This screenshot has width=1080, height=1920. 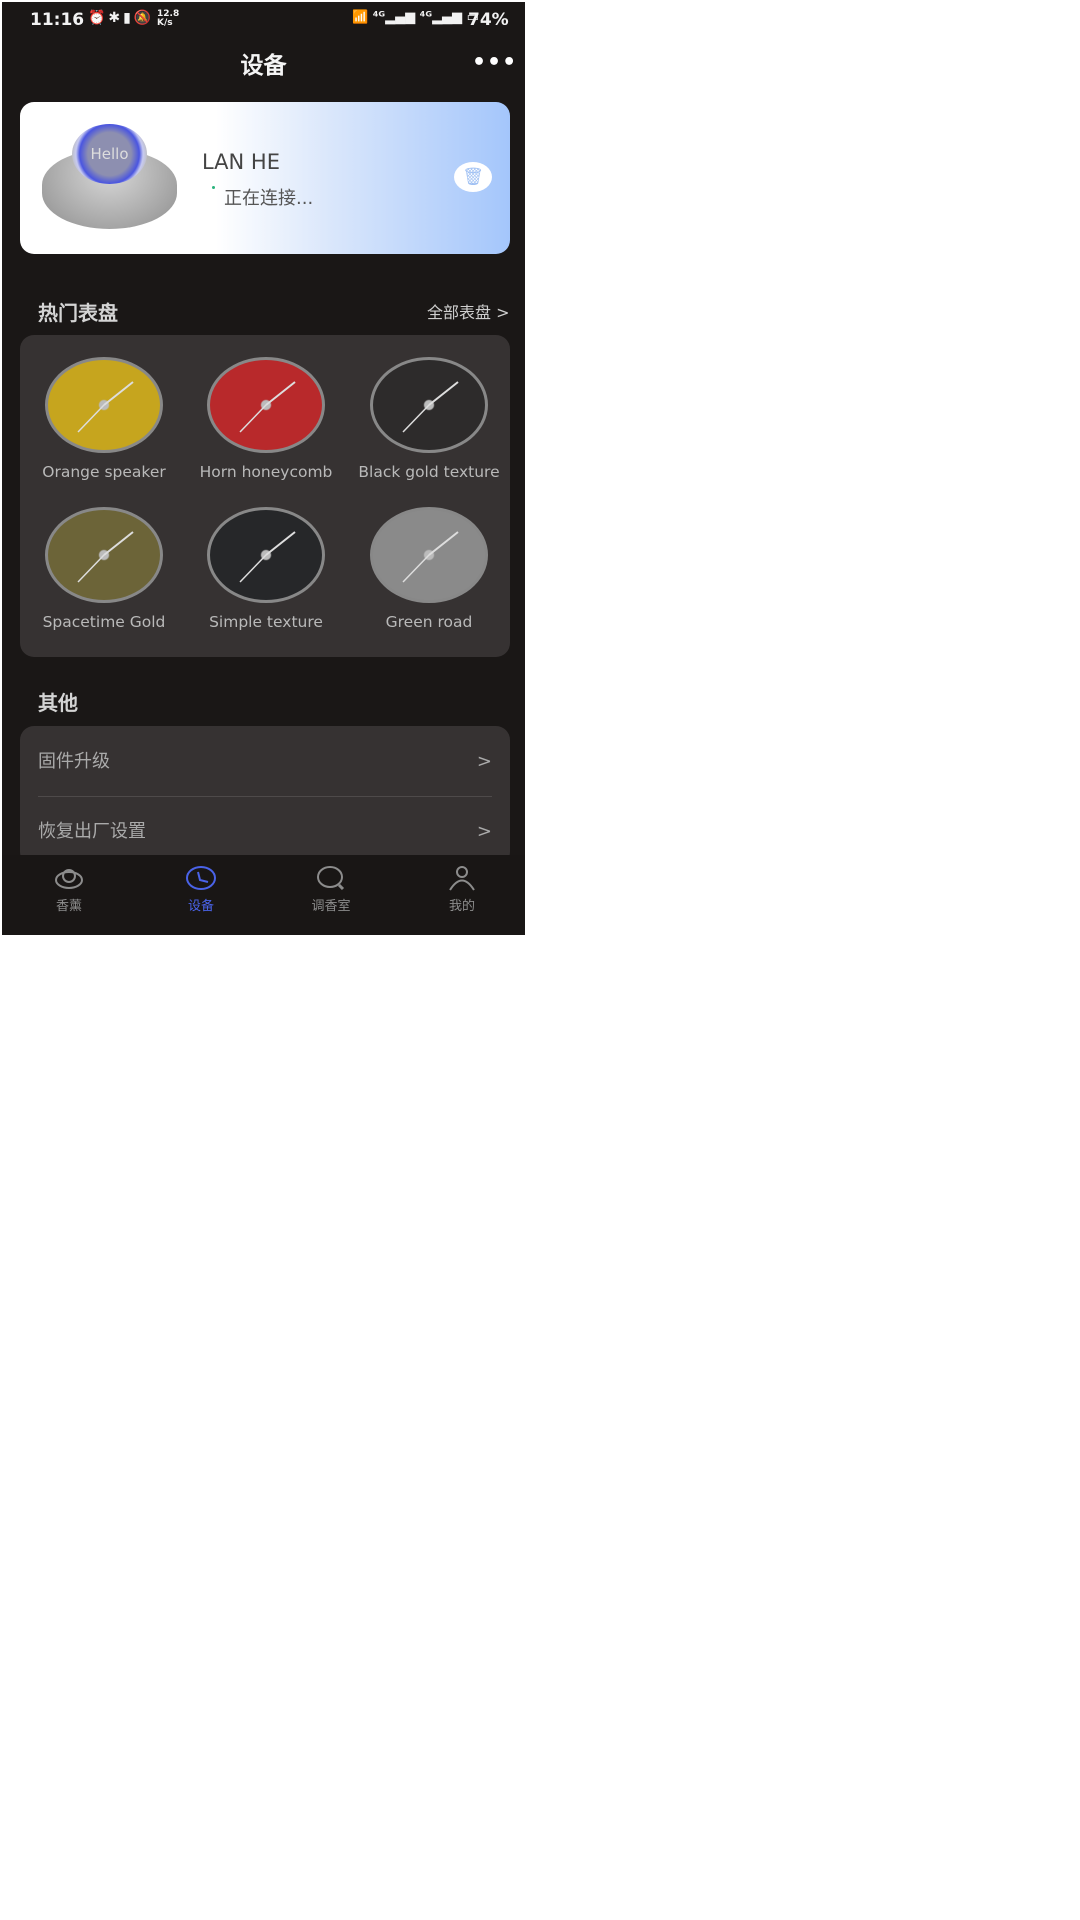 I want to click on watch-face-item: Green road, so click(x=429, y=569).